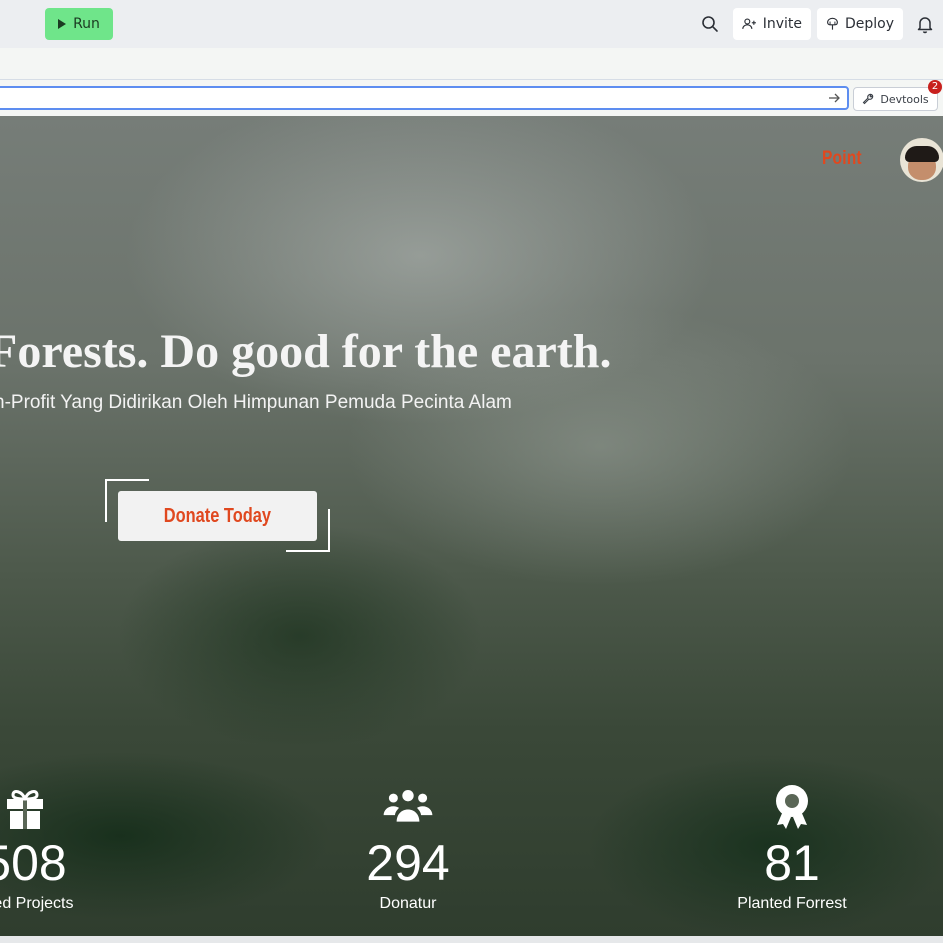 The image size is (943, 943). Describe the element at coordinates (868, 99) in the screenshot. I see `wrench-icon` at that location.